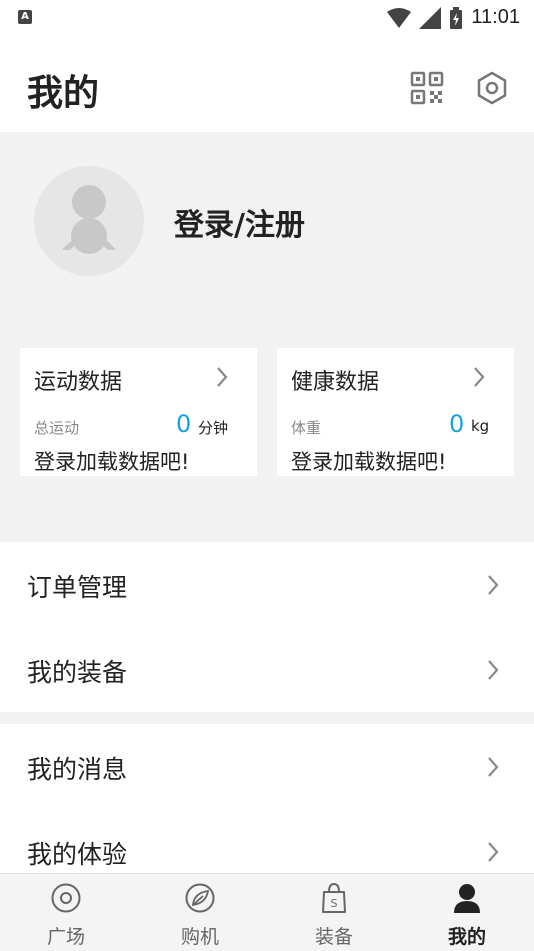 The image size is (534, 951). What do you see at coordinates (57, 428) in the screenshot?
I see `card-sub-label: 总运动` at bounding box center [57, 428].